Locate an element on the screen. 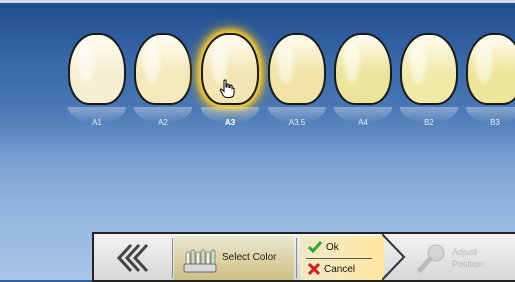 The height and width of the screenshot is (282, 515). next-step-button: Adjust Position is located at coordinates (463, 258).